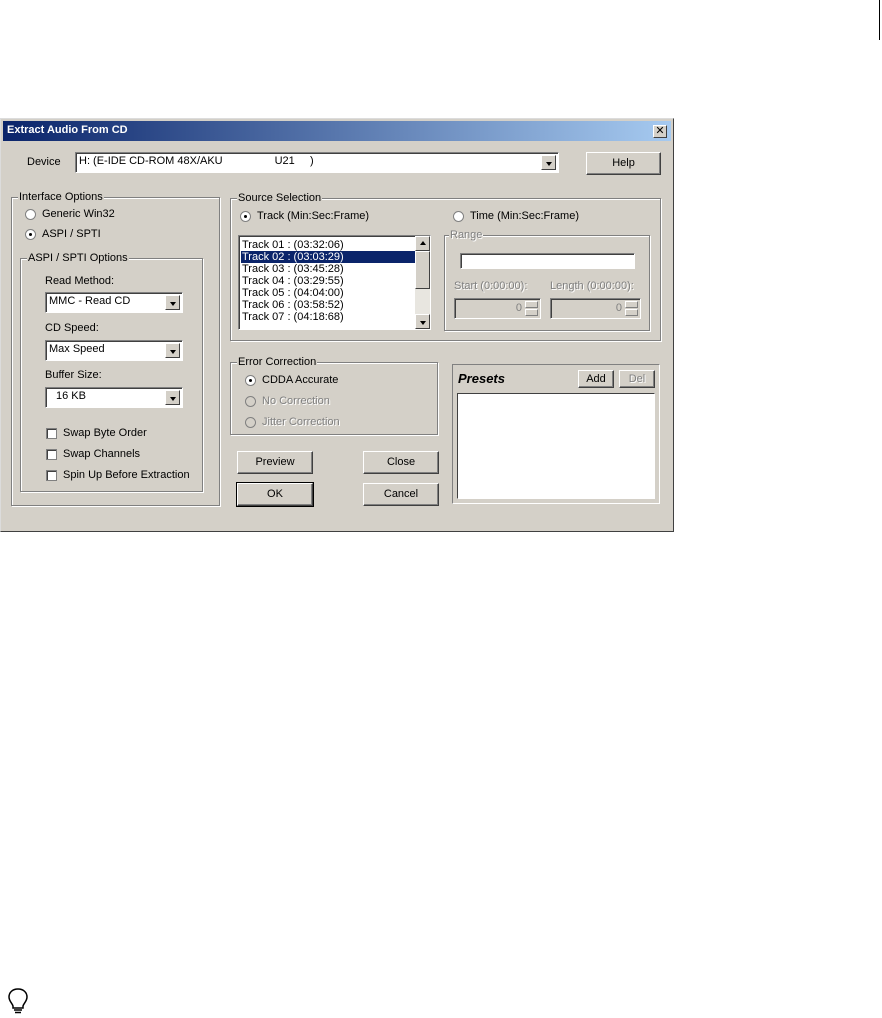 Image resolution: width=882 pixels, height=1018 pixels. What do you see at coordinates (67, 130) in the screenshot?
I see `dialog-title: Extract Audio From CD` at bounding box center [67, 130].